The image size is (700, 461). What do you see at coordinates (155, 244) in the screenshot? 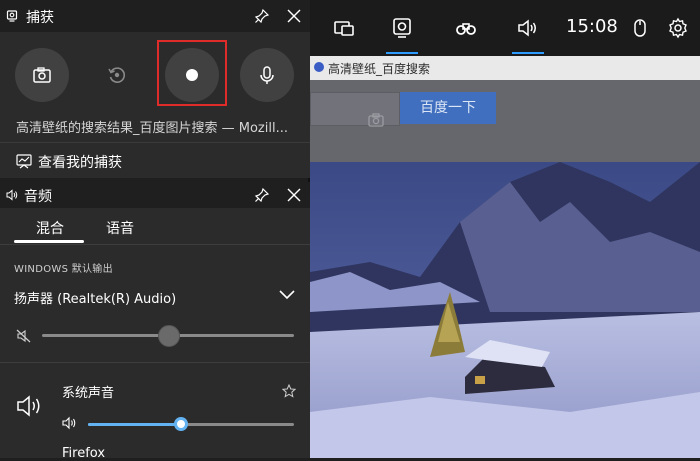
I see `tab-divider` at bounding box center [155, 244].